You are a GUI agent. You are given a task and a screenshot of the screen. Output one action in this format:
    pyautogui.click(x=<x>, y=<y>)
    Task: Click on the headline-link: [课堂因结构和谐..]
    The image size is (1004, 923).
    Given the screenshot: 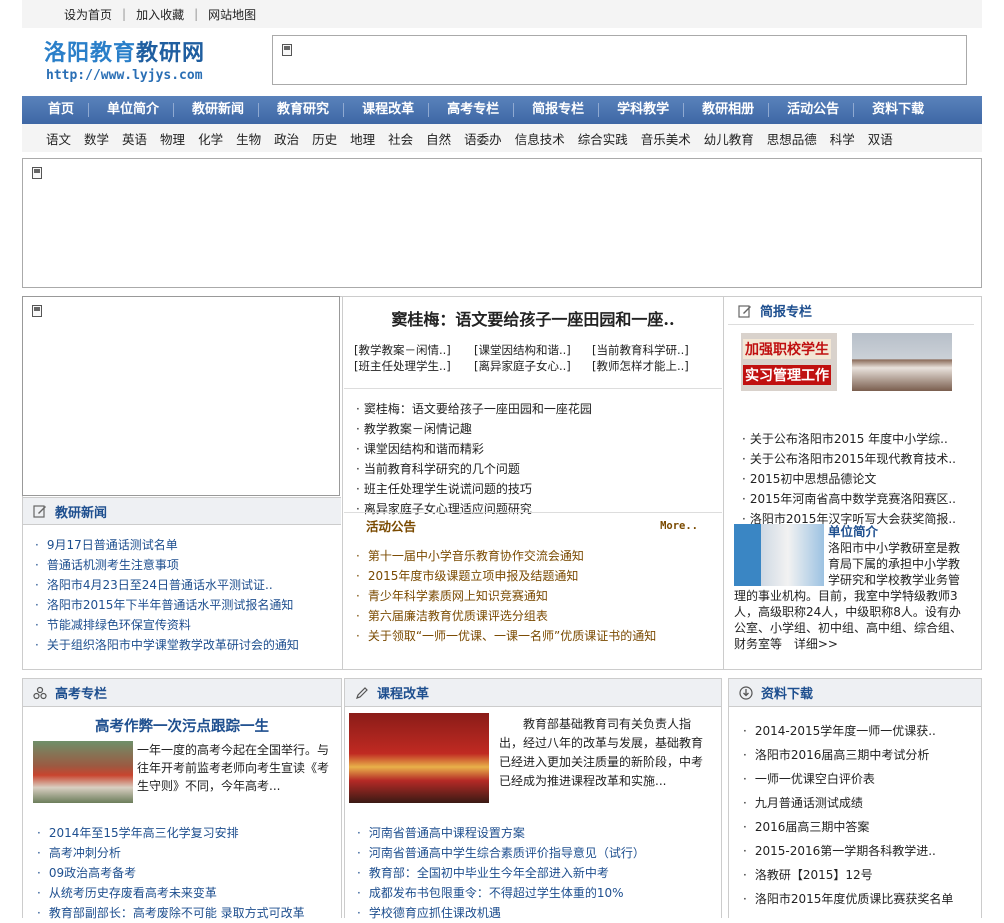 What is the action you would take?
    pyautogui.click(x=533, y=350)
    